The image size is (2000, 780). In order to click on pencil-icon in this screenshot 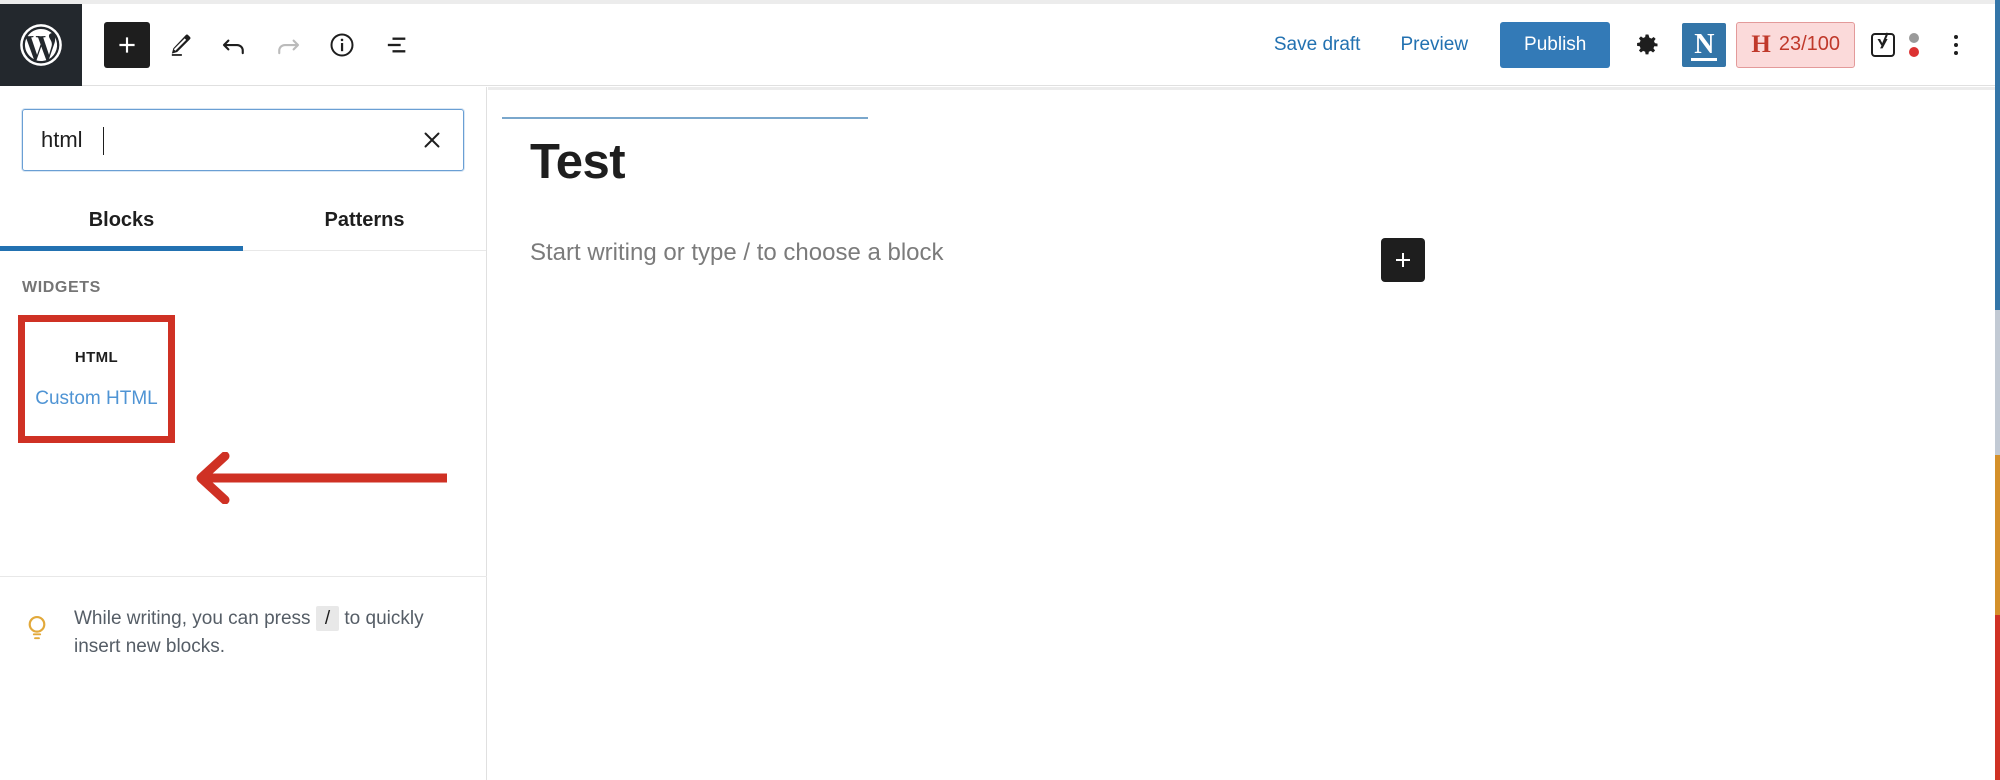, I will do `click(181, 45)`.